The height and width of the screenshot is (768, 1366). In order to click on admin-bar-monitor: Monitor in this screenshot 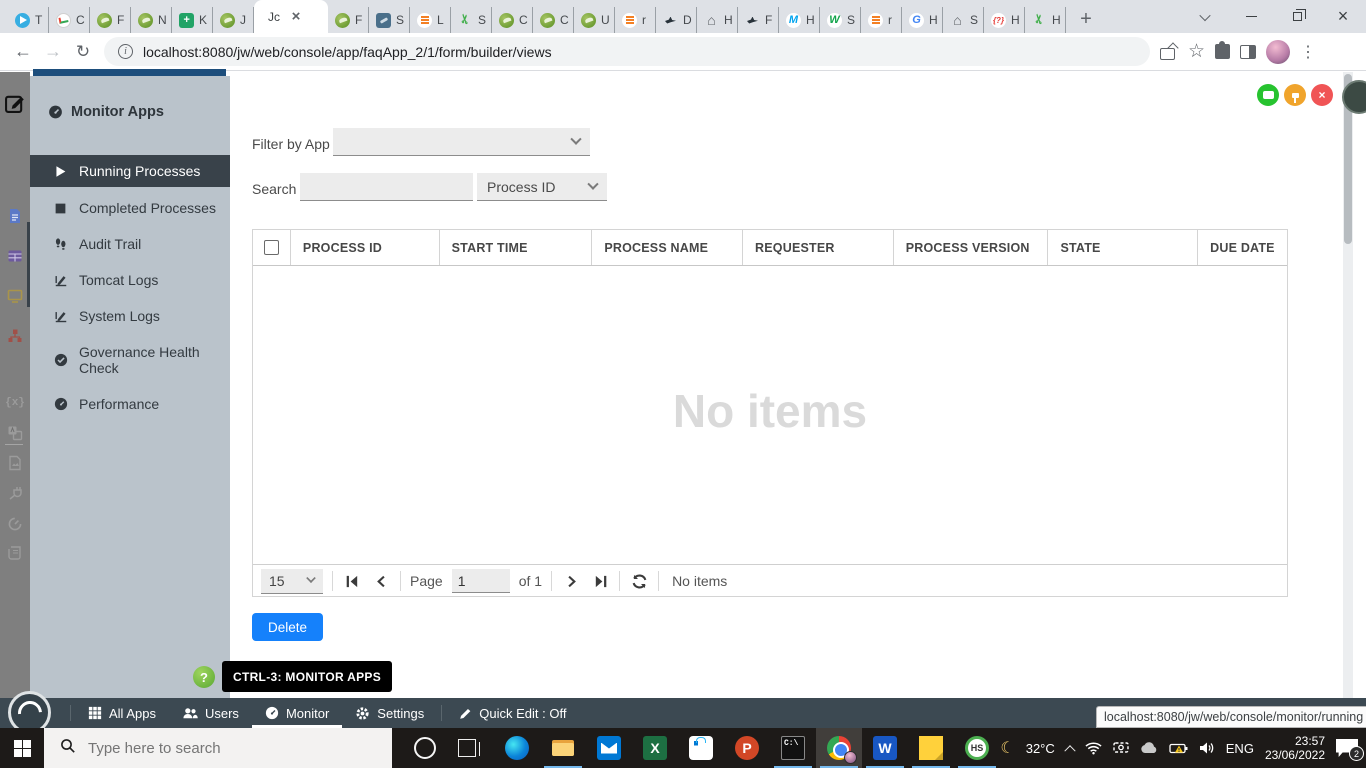, I will do `click(297, 713)`.